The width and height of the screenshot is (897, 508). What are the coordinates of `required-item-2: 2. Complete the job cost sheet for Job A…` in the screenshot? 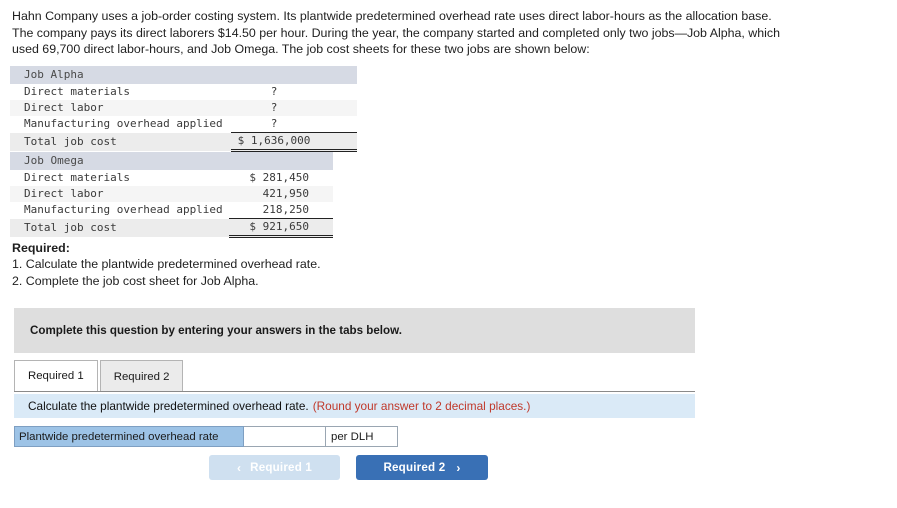 It's located at (135, 280).